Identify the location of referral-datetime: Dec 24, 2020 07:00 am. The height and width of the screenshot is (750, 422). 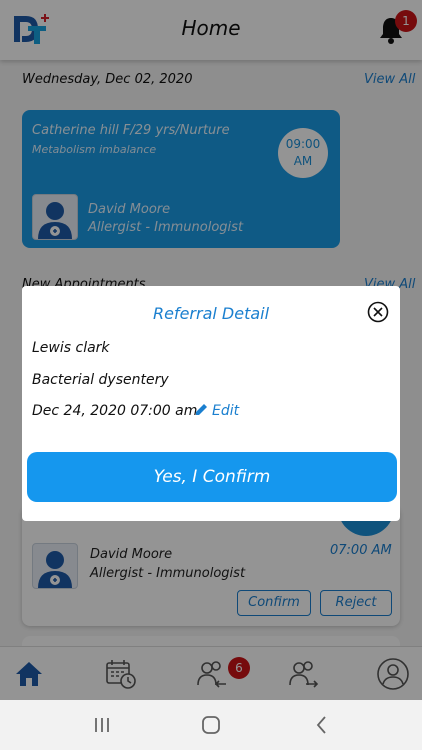
(115, 411).